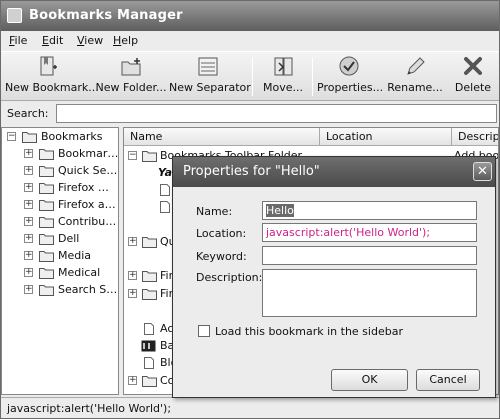 The image size is (500, 419). I want to click on new-separator-button: New Separator, so click(210, 77).